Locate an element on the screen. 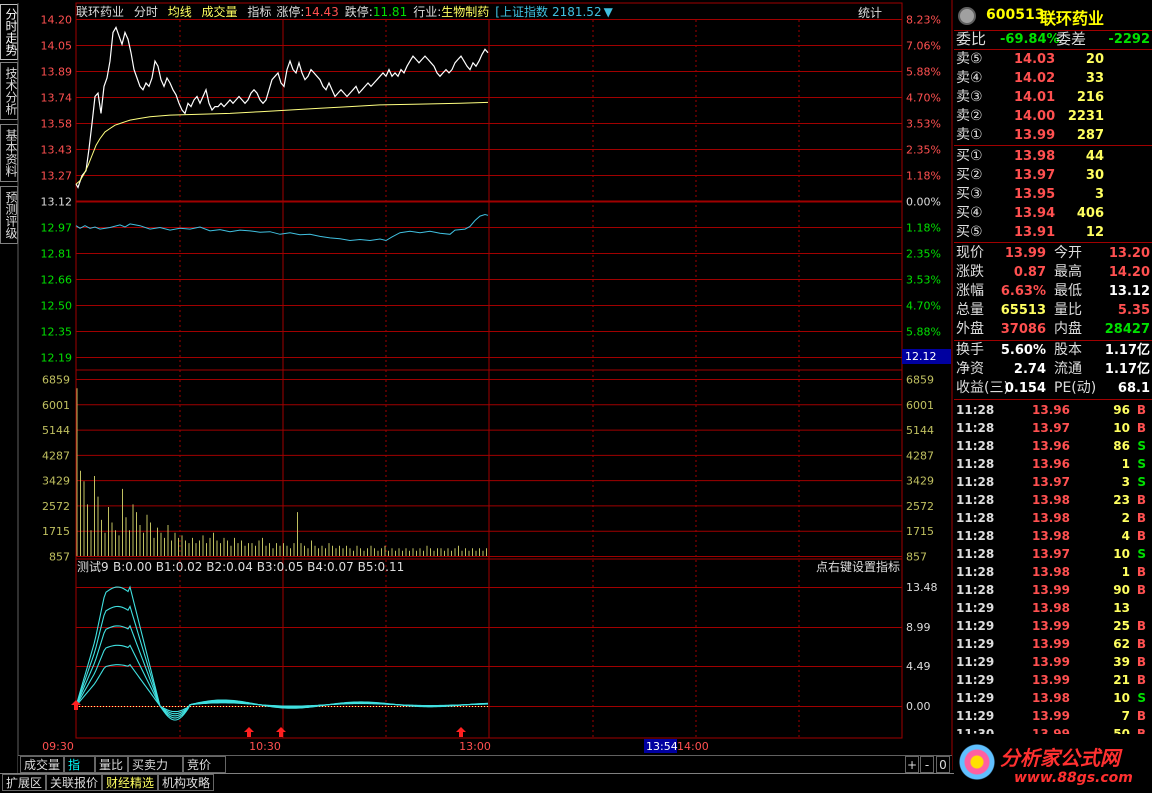 This screenshot has height=793, width=1152. trade-volume: 21 is located at coordinates (1121, 680).